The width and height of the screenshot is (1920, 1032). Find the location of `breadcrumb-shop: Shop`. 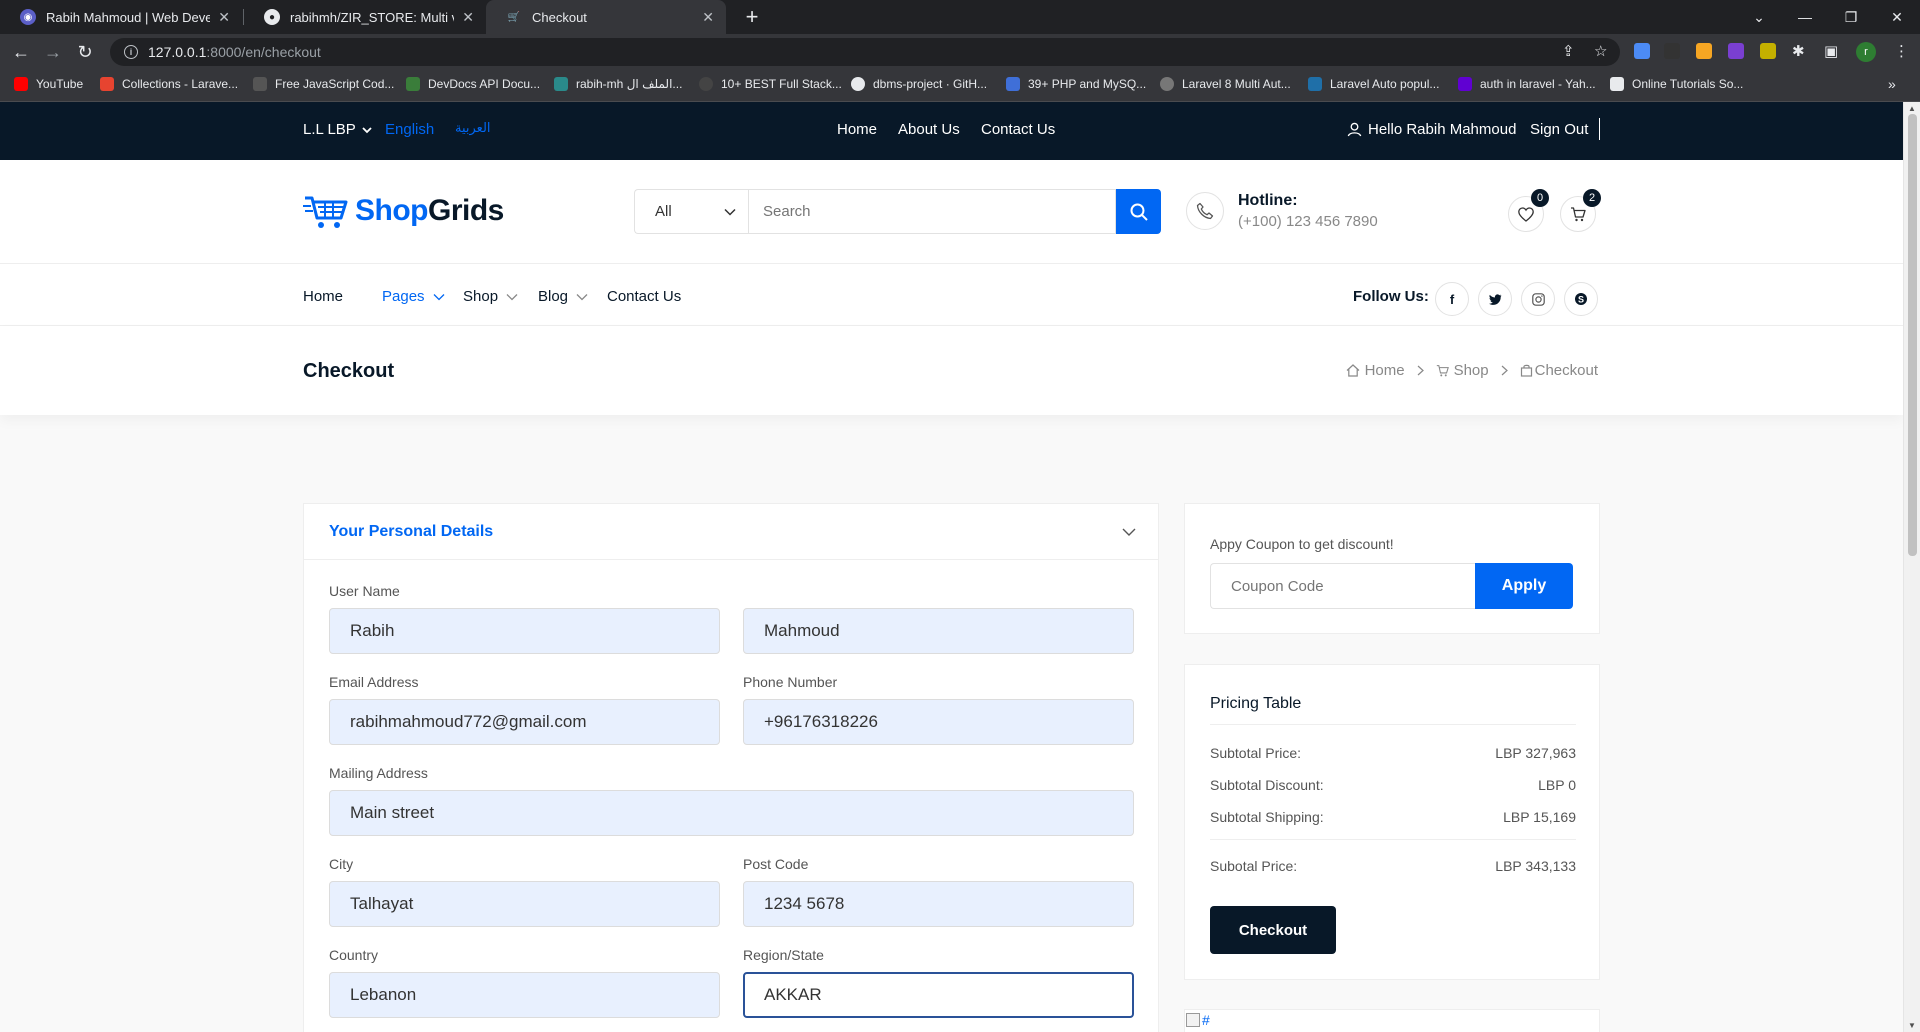

breadcrumb-shop: Shop is located at coordinates (1471, 370).